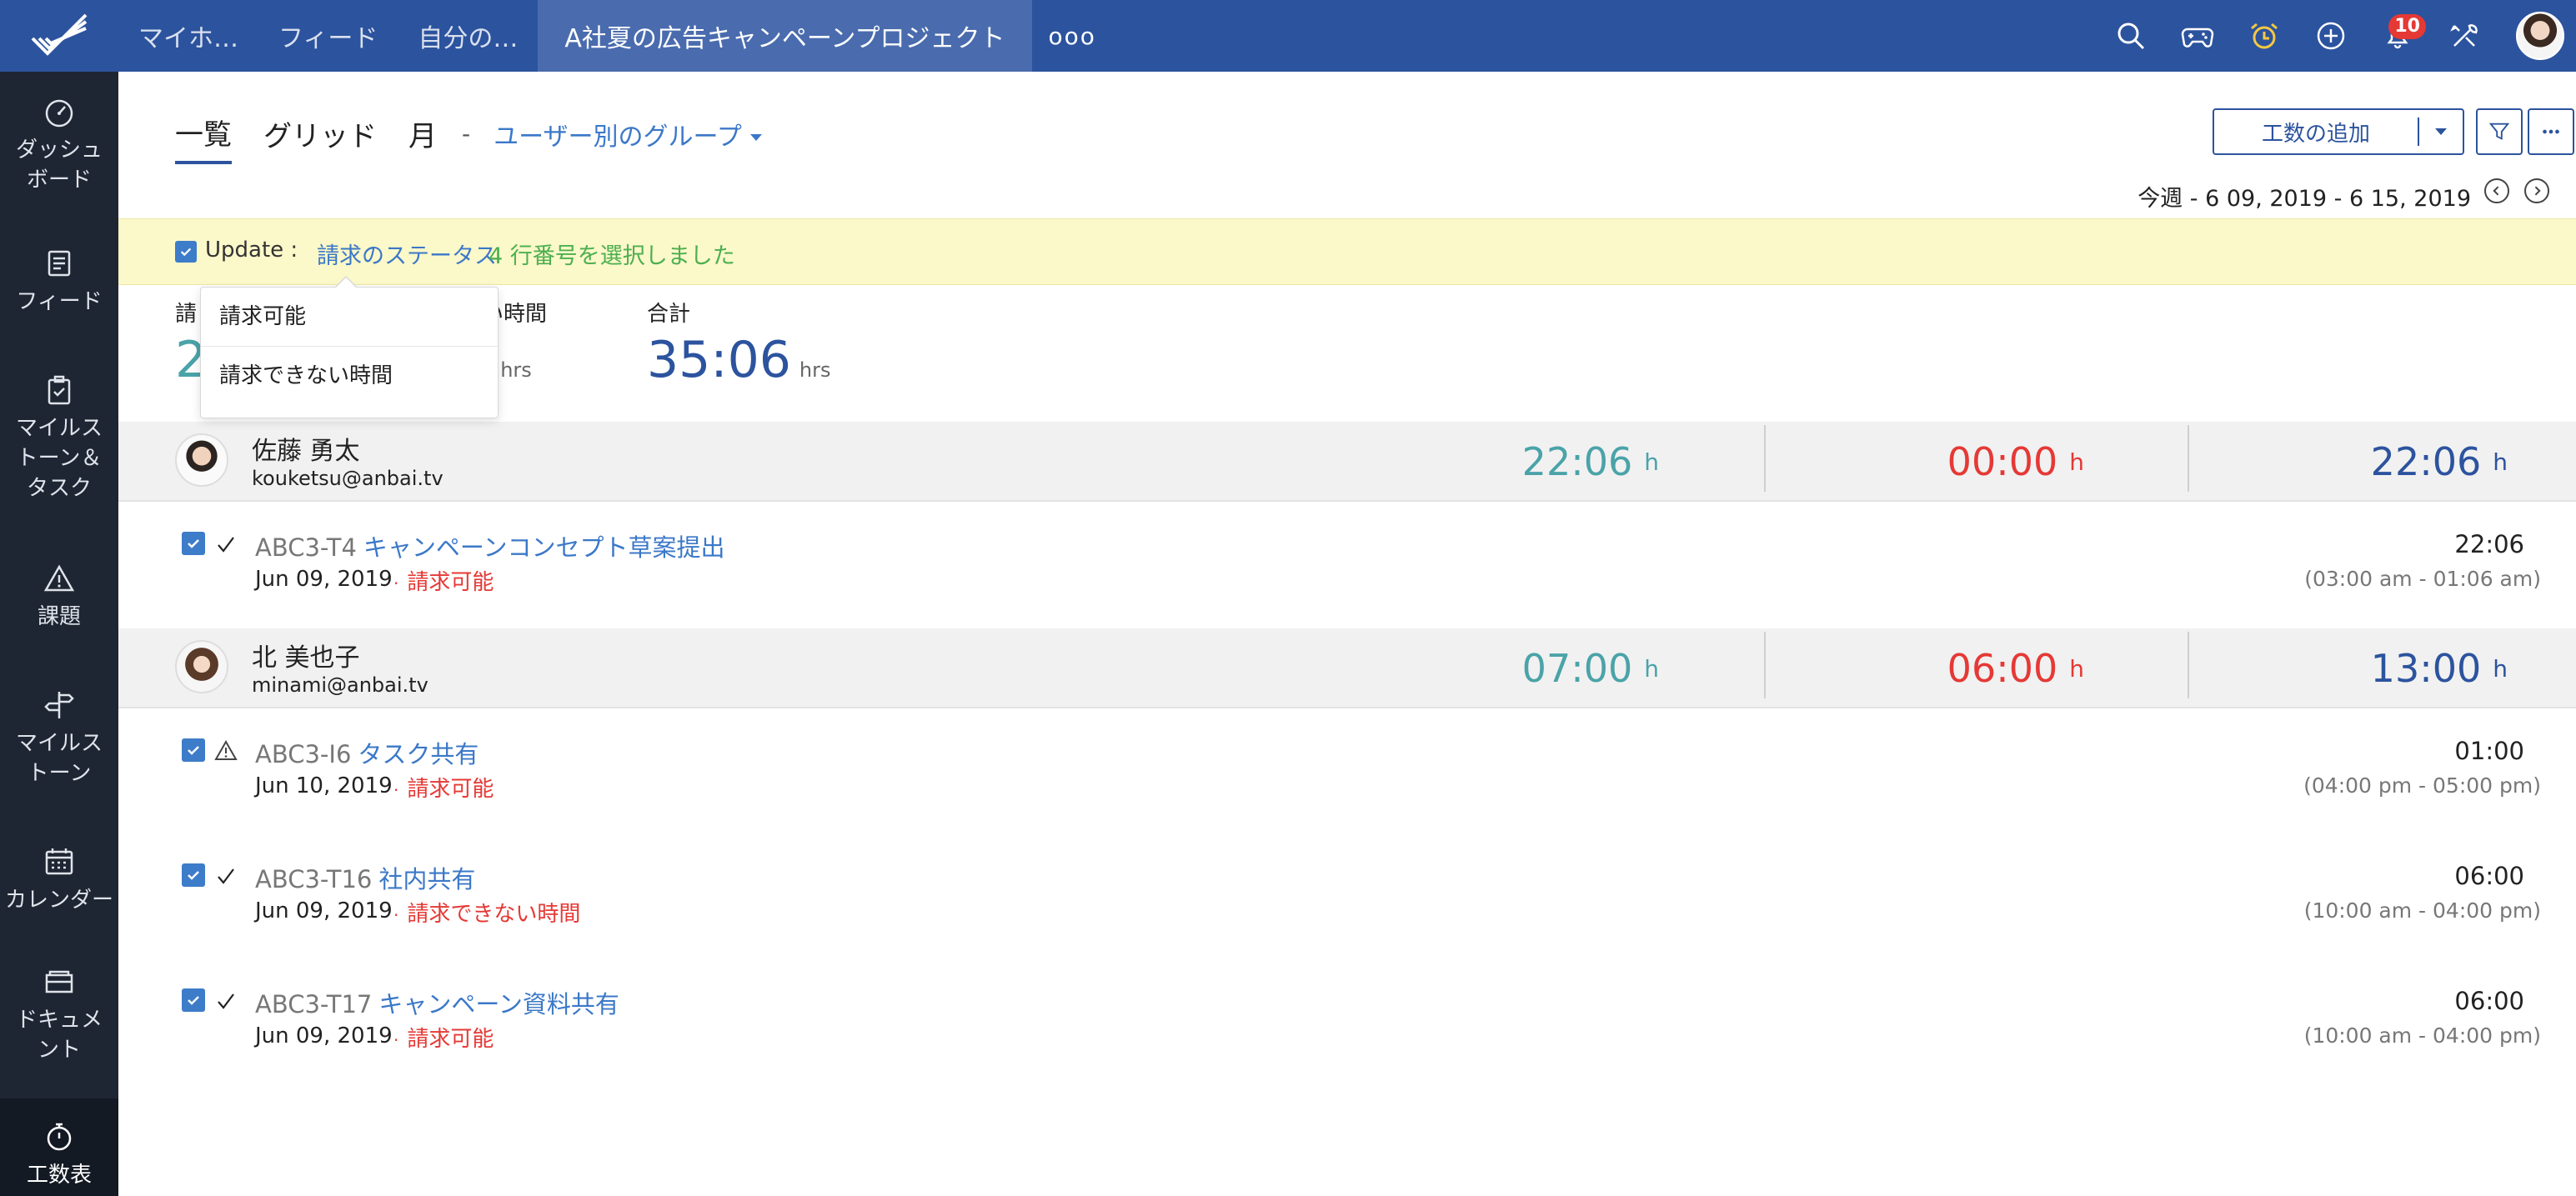 This screenshot has width=2576, height=1196. I want to click on warning-icon, so click(59, 578).